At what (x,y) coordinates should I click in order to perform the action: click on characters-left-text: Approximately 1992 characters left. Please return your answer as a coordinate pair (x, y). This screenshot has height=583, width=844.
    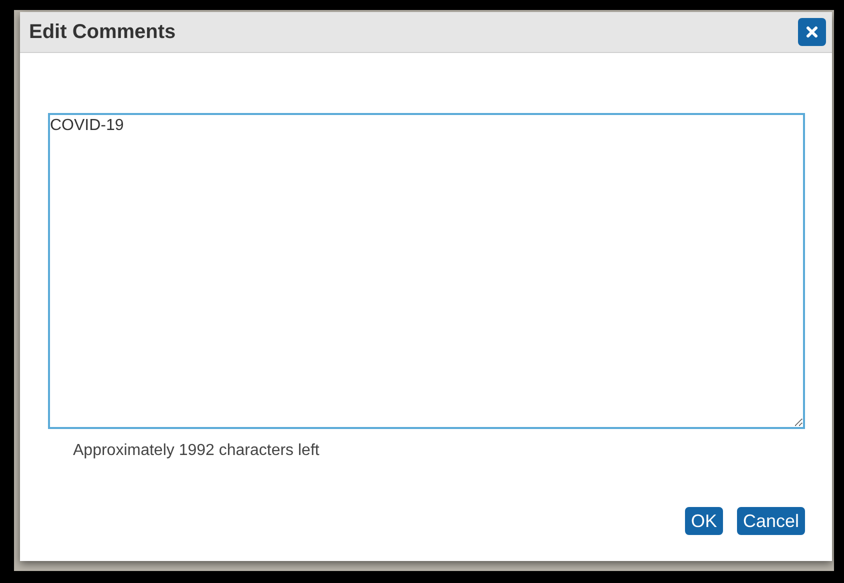
    Looking at the image, I should click on (196, 451).